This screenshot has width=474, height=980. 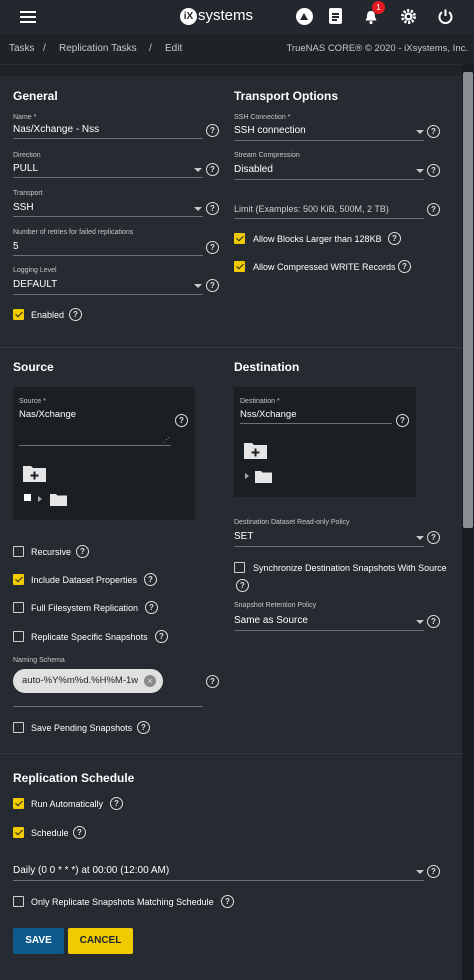 What do you see at coordinates (212, 681) in the screenshot?
I see `naming-schema-help-icon: ?` at bounding box center [212, 681].